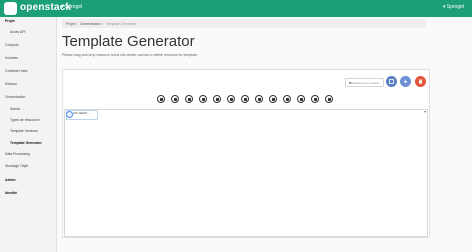  I want to click on save-button, so click(391, 81).